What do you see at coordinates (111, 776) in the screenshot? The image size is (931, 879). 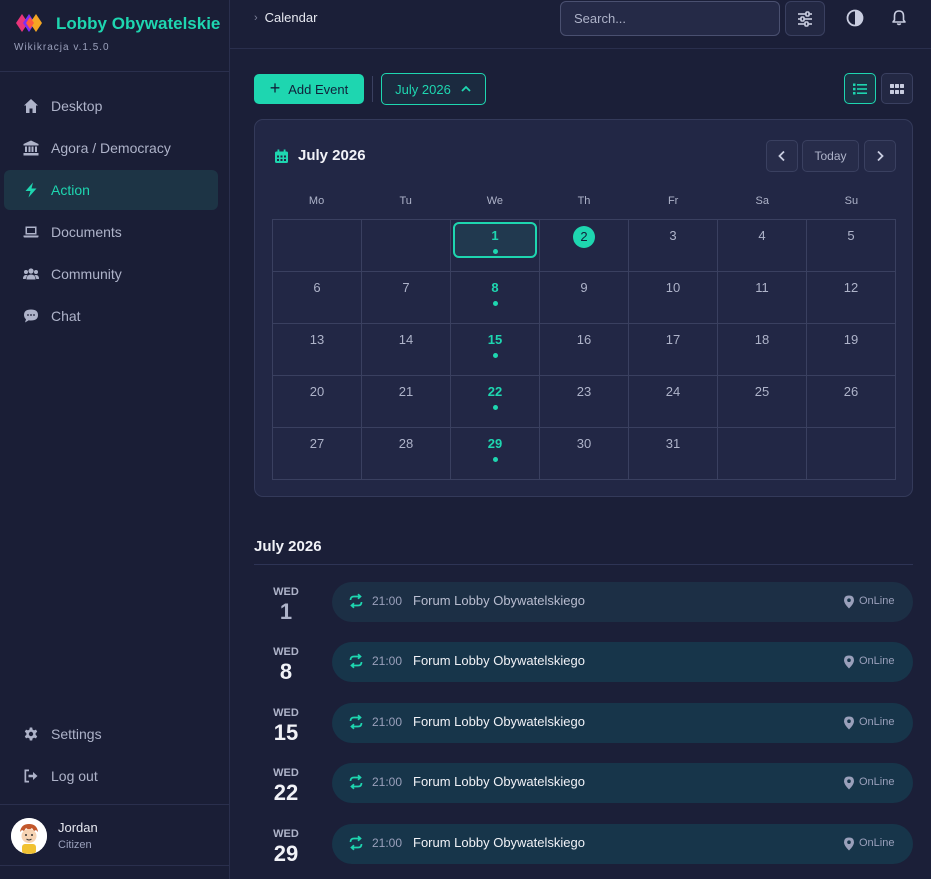 I see `sidebar-item-logout: Log out` at bounding box center [111, 776].